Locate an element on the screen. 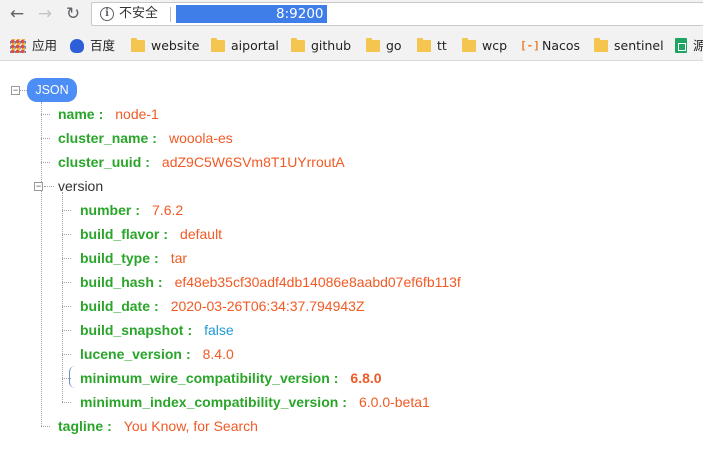 This screenshot has width=703, height=464. bookmark-nacos: [-] Nacos is located at coordinates (550, 46).